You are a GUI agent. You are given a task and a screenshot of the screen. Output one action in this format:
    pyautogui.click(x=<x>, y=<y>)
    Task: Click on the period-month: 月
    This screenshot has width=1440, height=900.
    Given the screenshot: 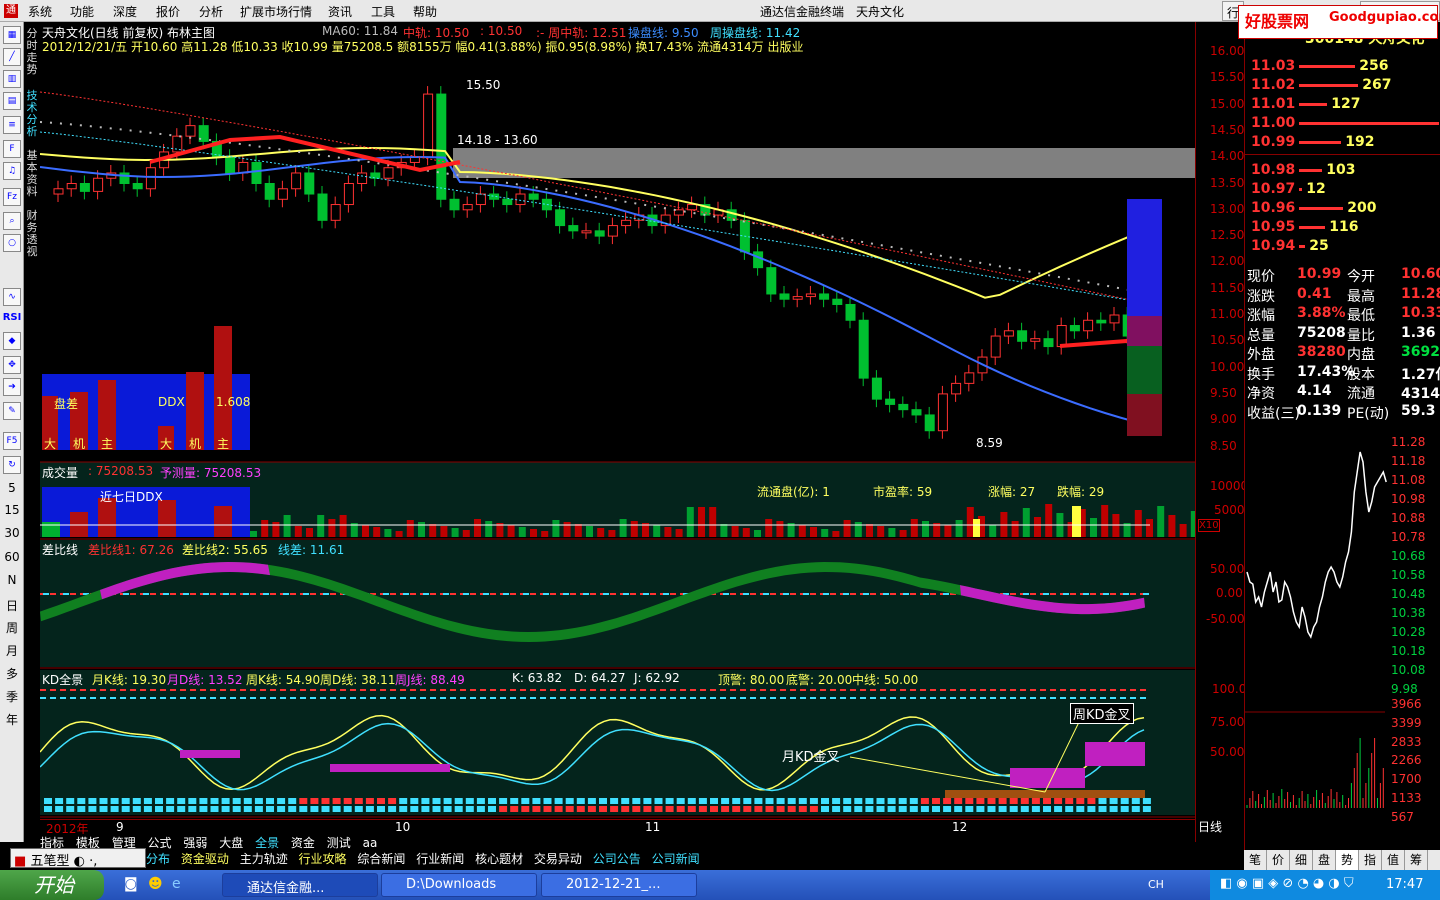 What is the action you would take?
    pyautogui.click(x=12, y=650)
    